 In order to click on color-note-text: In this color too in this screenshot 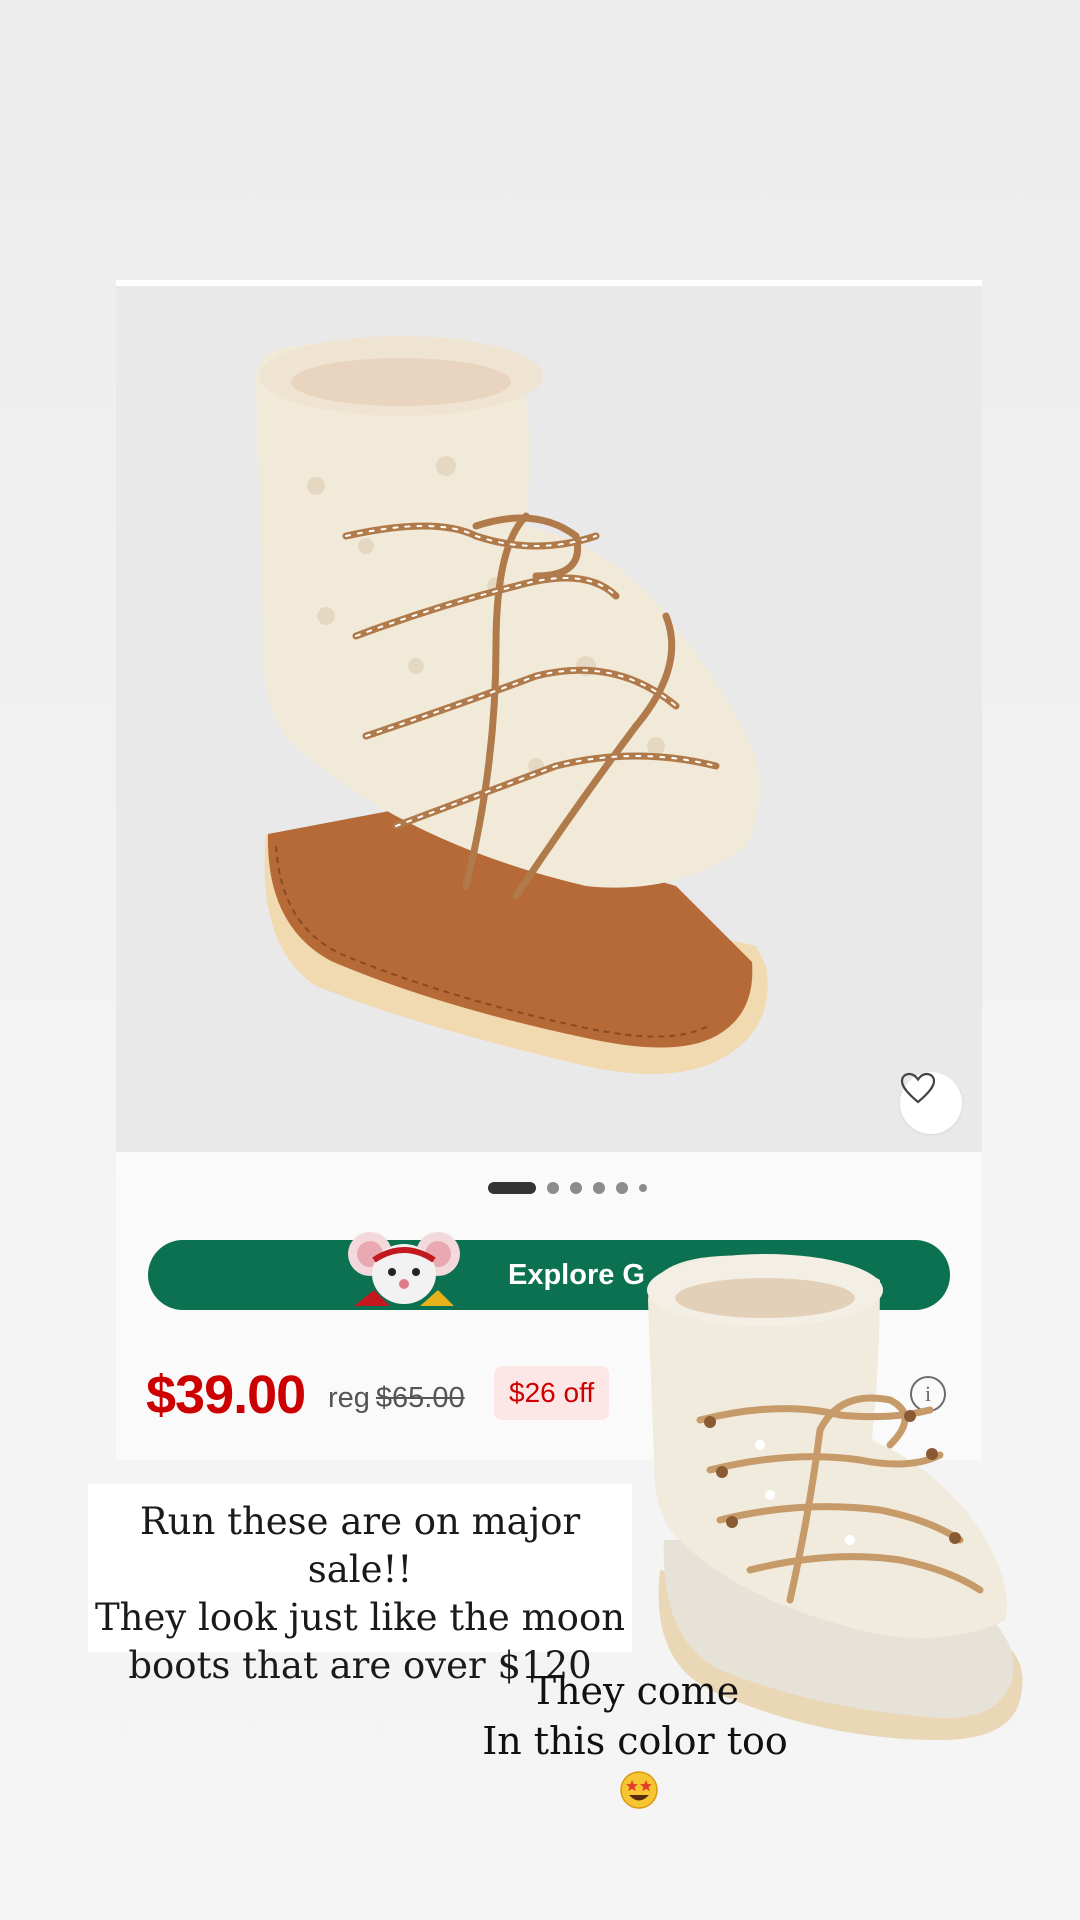, I will do `click(635, 1741)`.